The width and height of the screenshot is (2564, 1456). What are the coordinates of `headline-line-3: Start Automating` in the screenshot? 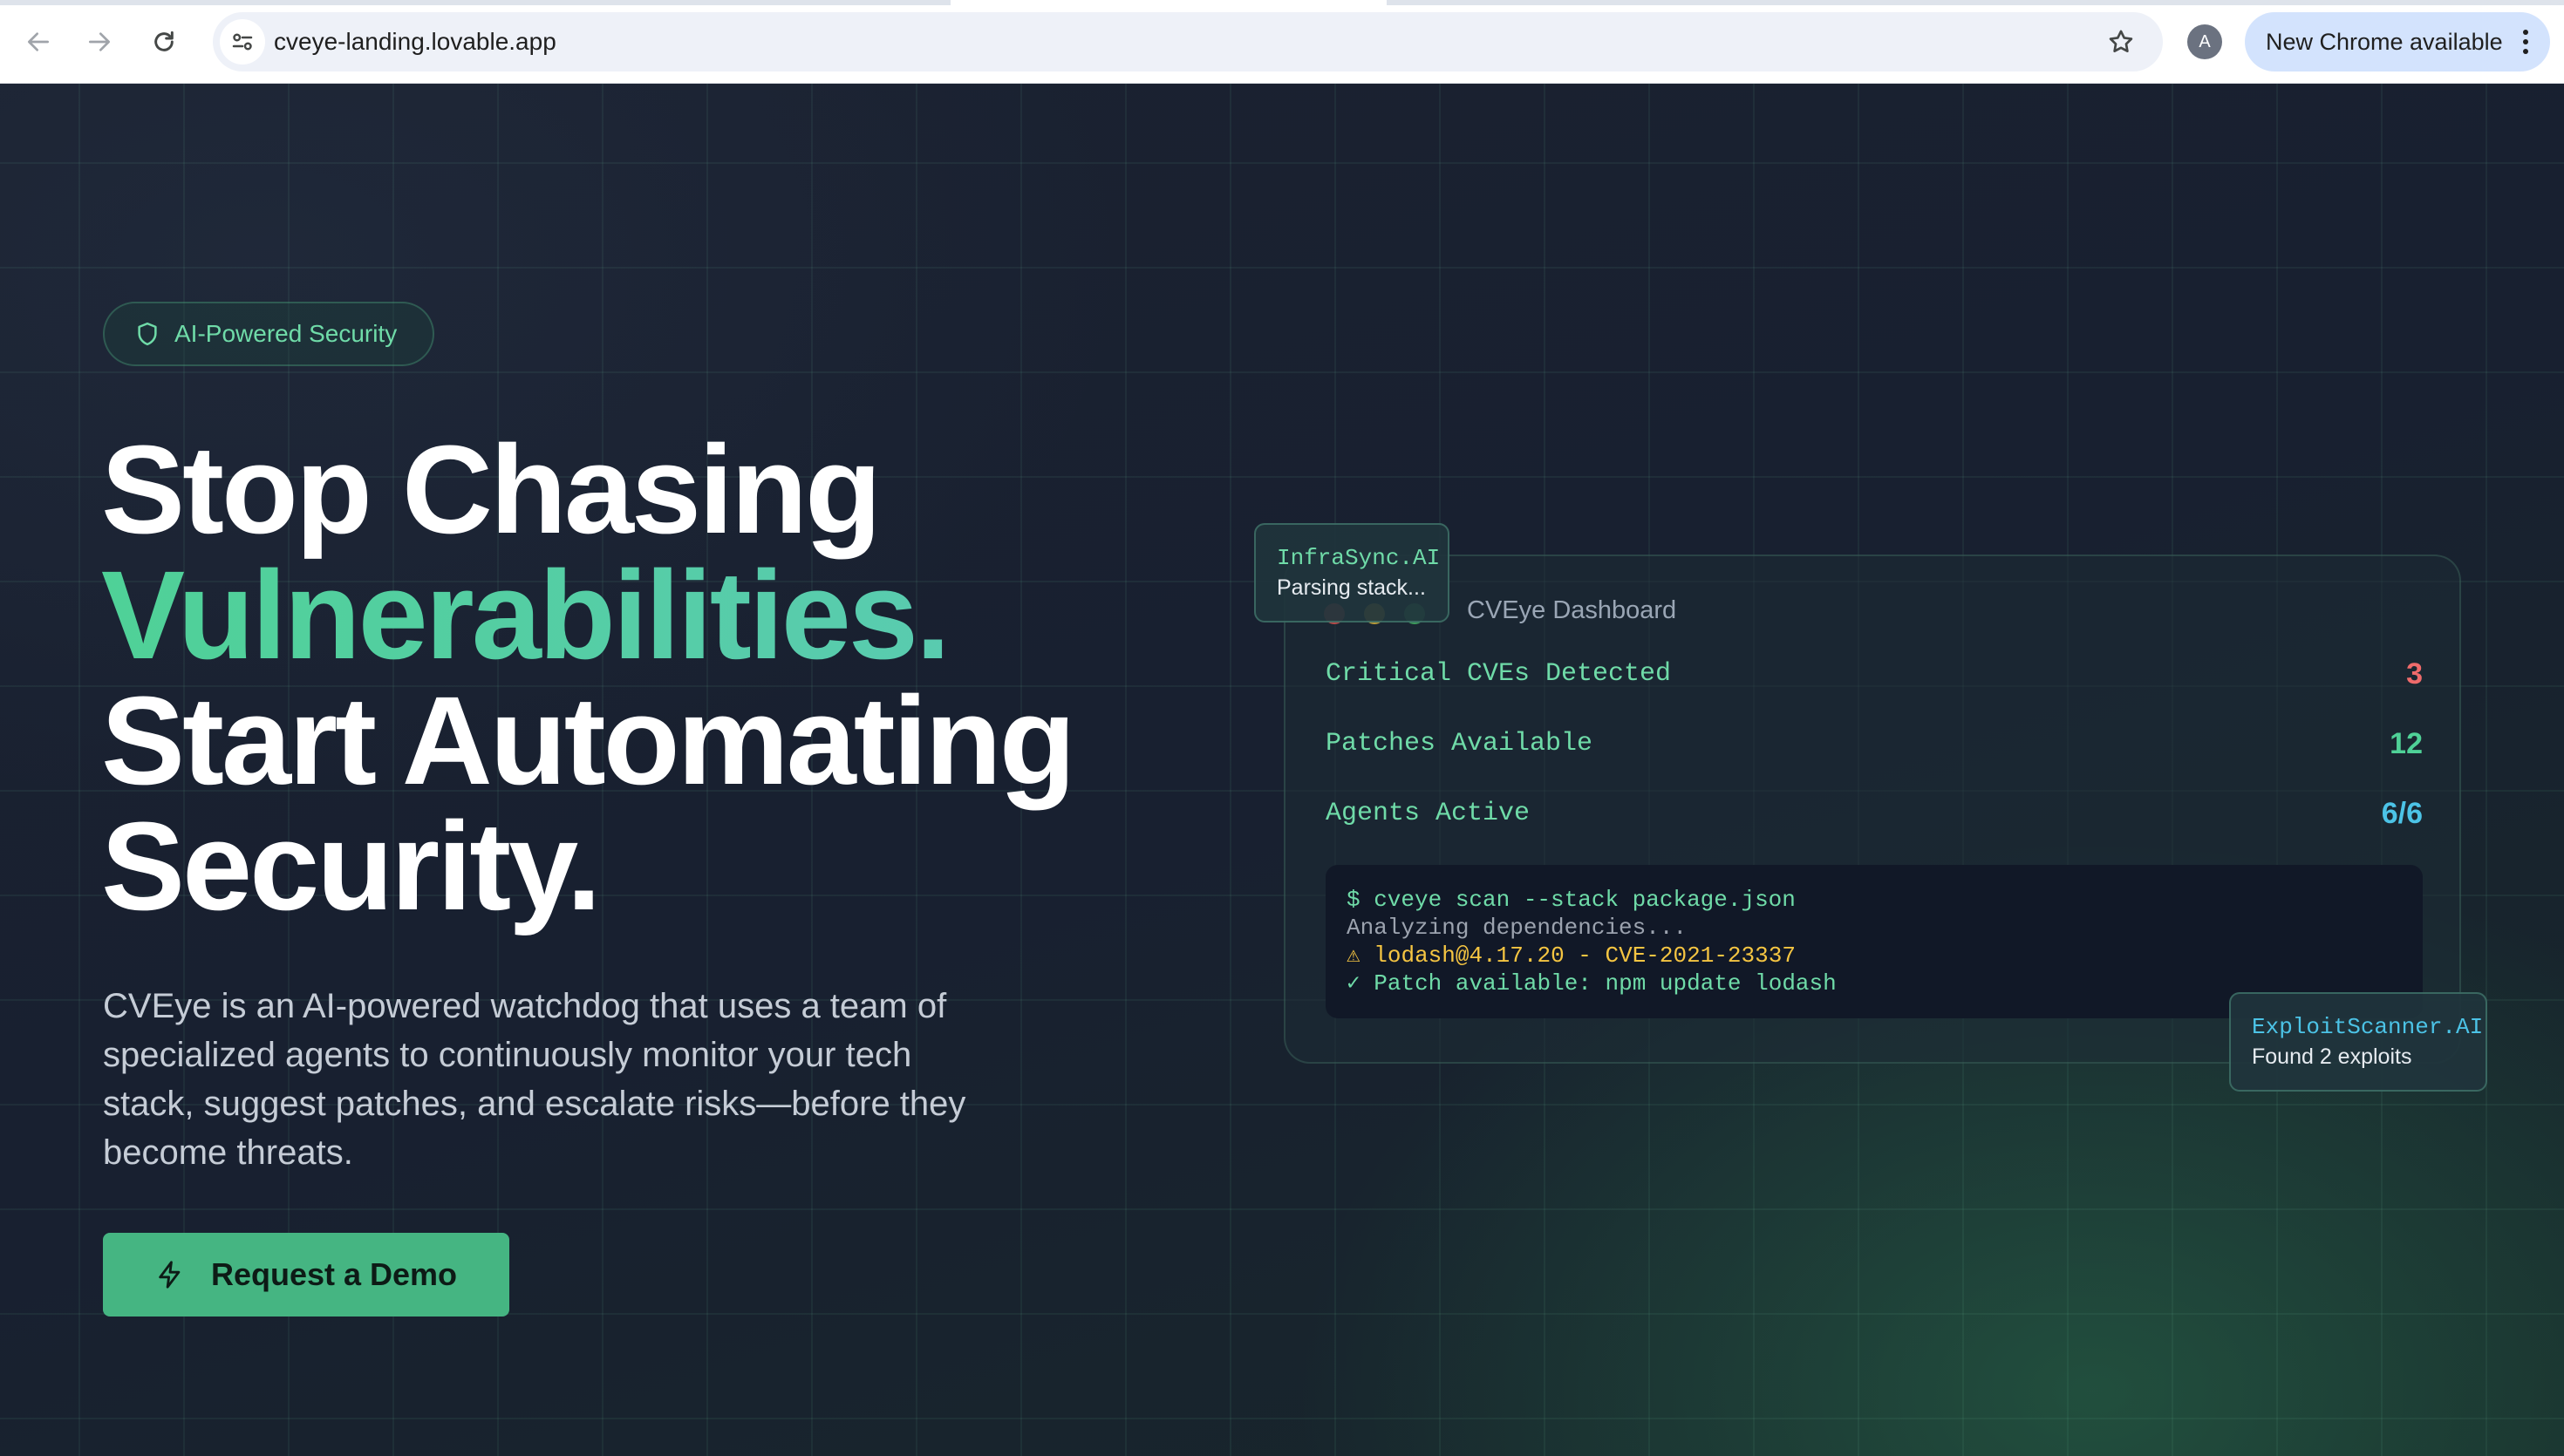 It's located at (588, 740).